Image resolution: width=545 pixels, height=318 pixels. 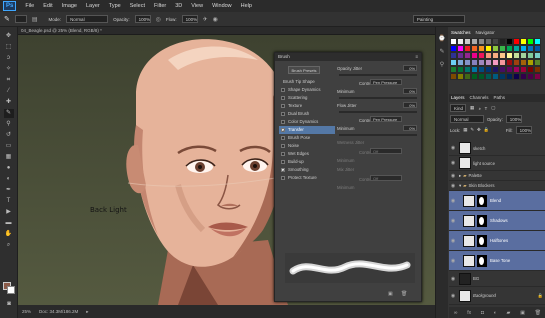 I want to click on brush-setting-protect-texture: Protect Texture, so click(x=307, y=178).